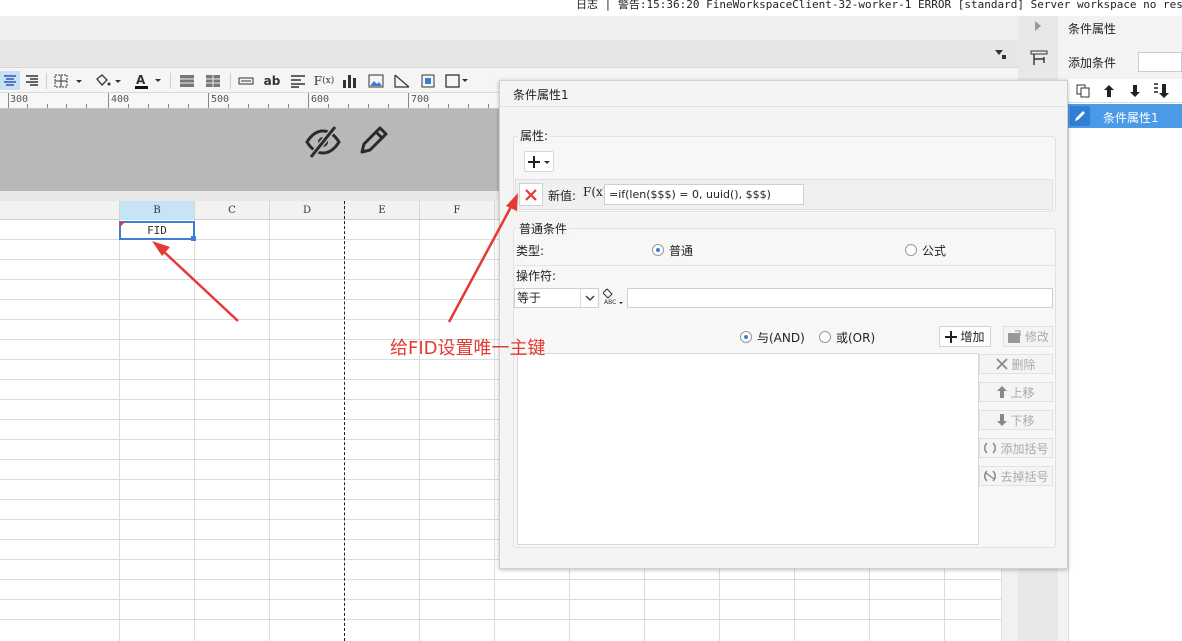 This screenshot has height=641, width=1182. Describe the element at coordinates (157, 210) in the screenshot. I see `column-header-b: B` at that location.